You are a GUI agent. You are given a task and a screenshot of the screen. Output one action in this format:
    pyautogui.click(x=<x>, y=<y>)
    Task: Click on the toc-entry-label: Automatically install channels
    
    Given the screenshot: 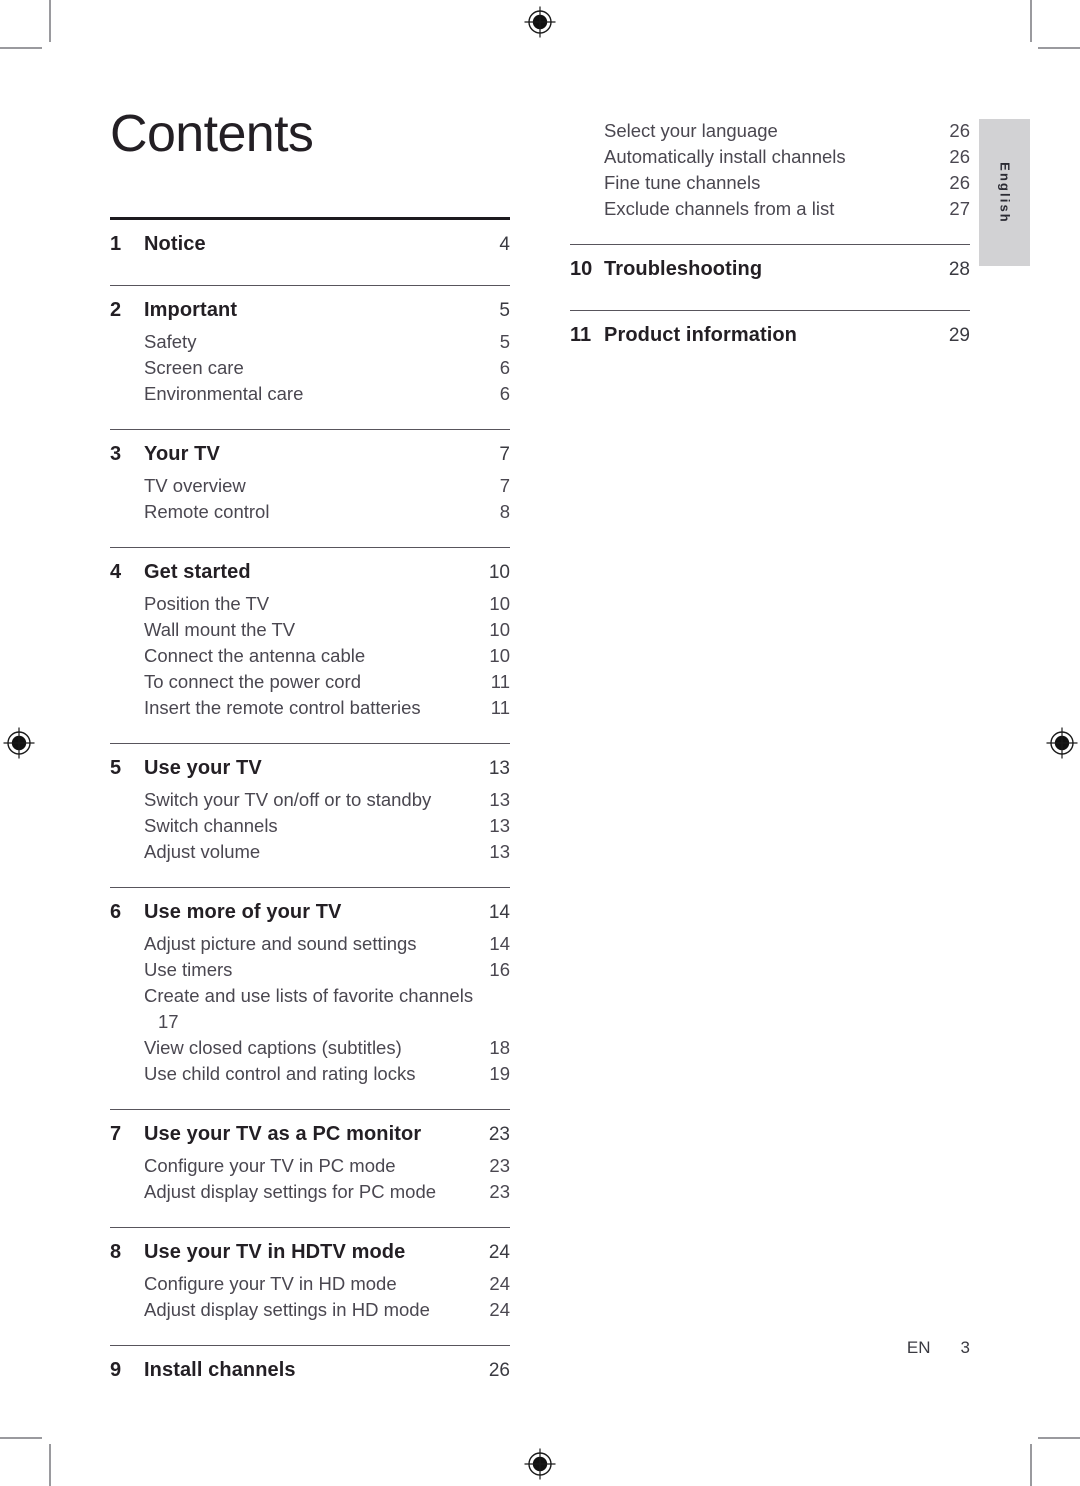 What is the action you would take?
    pyautogui.click(x=725, y=156)
    